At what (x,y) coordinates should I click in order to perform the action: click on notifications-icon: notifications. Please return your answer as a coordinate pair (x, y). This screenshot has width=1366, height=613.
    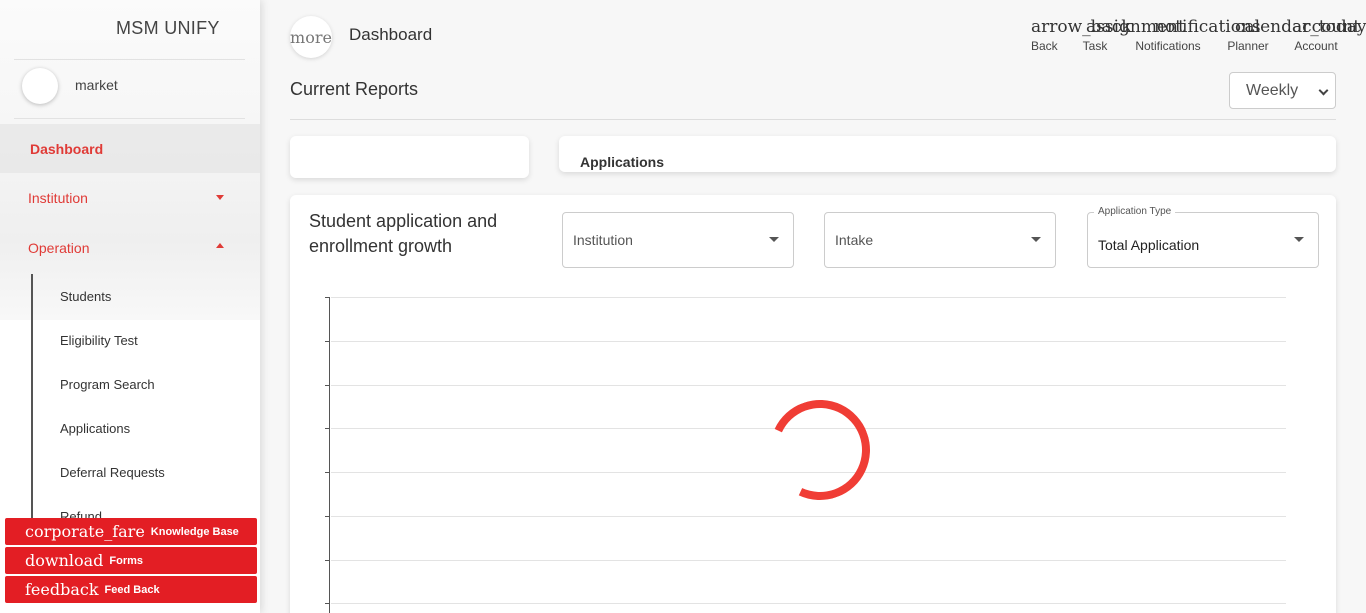
    Looking at the image, I should click on (1207, 27).